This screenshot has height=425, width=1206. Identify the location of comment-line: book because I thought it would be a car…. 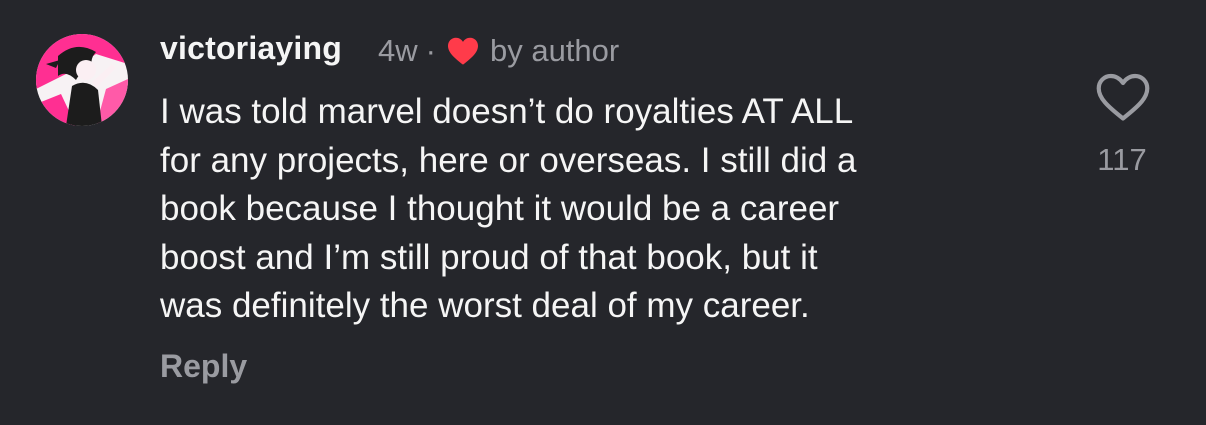
(500, 208).